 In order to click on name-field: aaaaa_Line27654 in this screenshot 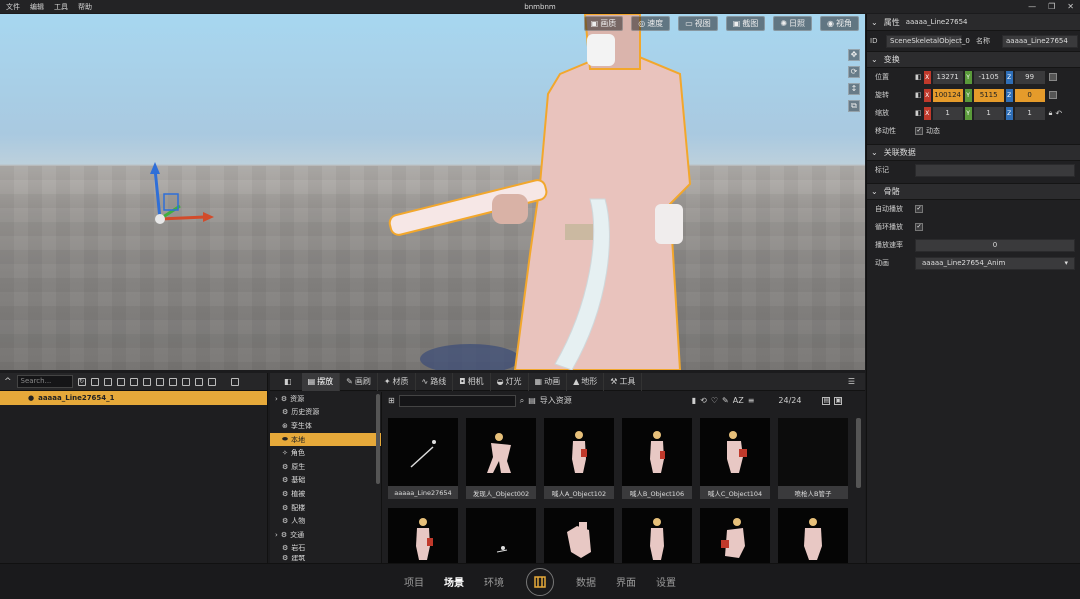, I will do `click(1040, 41)`.